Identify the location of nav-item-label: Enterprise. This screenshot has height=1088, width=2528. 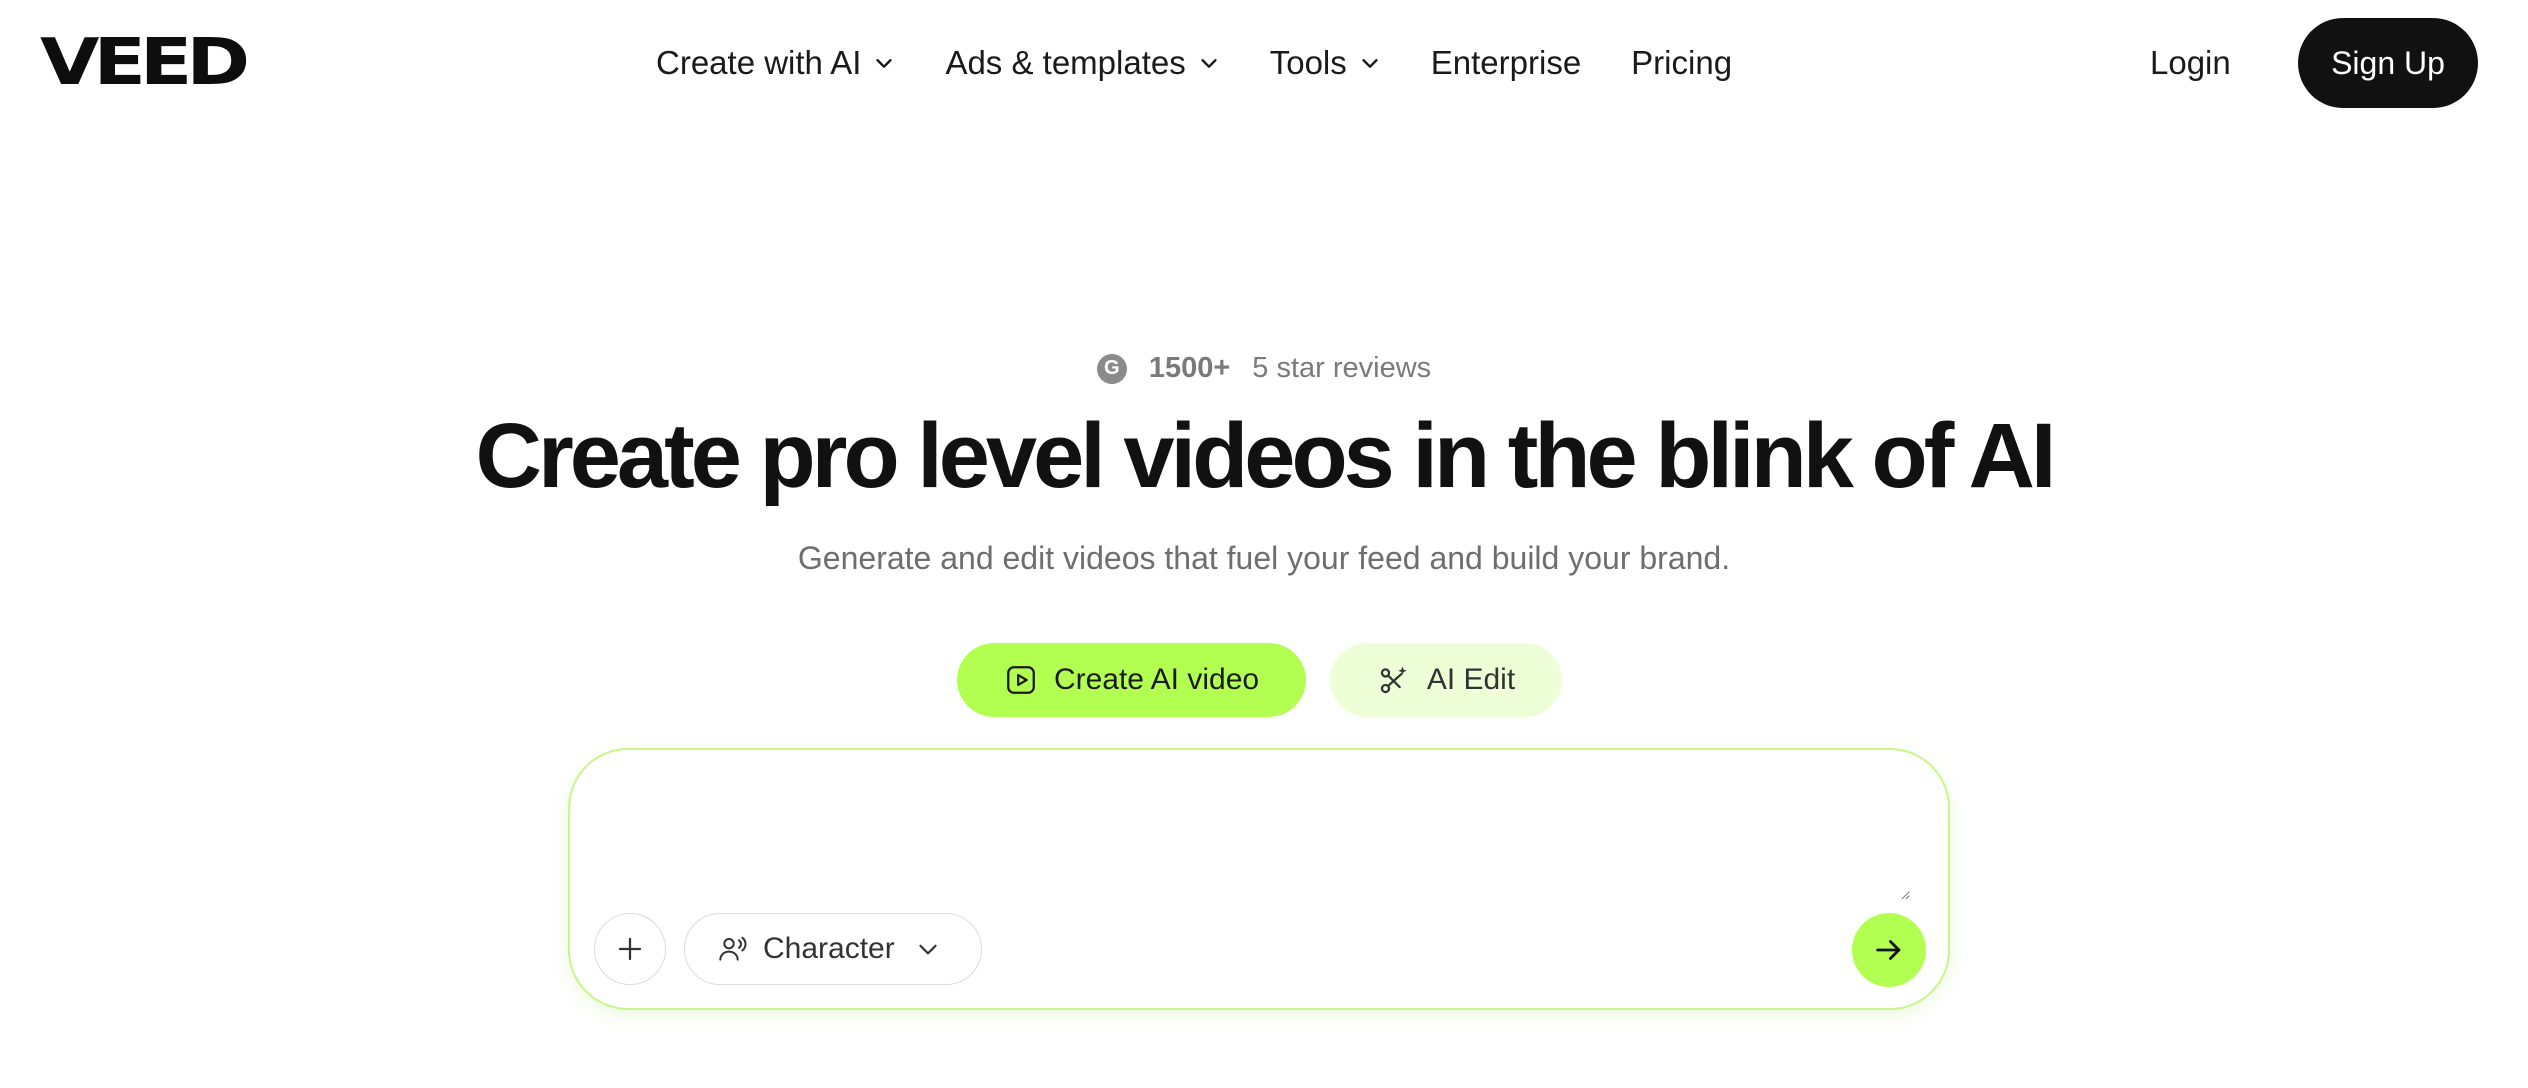
(1506, 62).